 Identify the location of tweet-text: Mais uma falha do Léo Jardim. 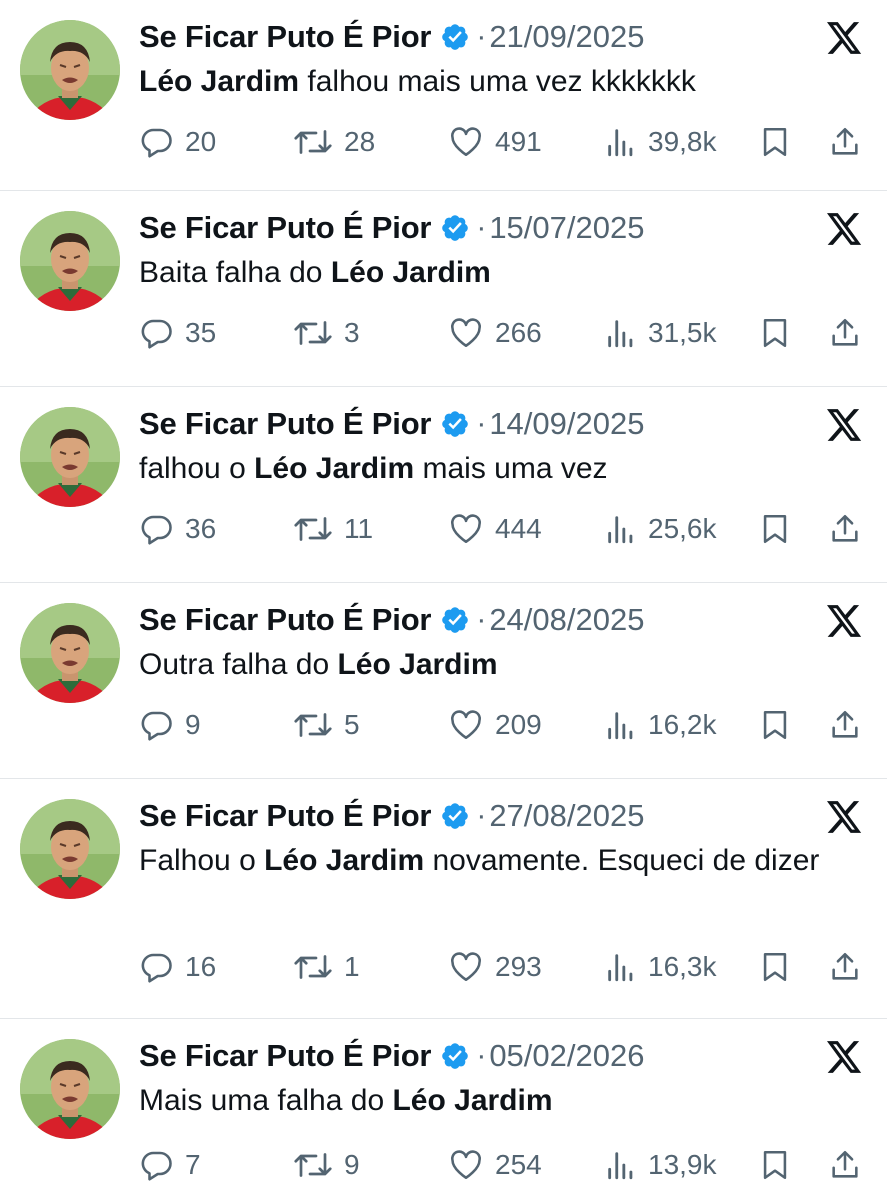
(483, 1100).